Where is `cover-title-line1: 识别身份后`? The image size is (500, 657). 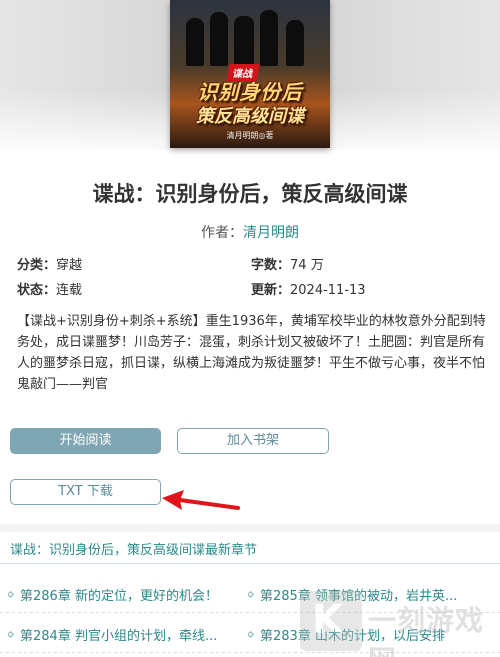 cover-title-line1: 识别身份后 is located at coordinates (250, 92).